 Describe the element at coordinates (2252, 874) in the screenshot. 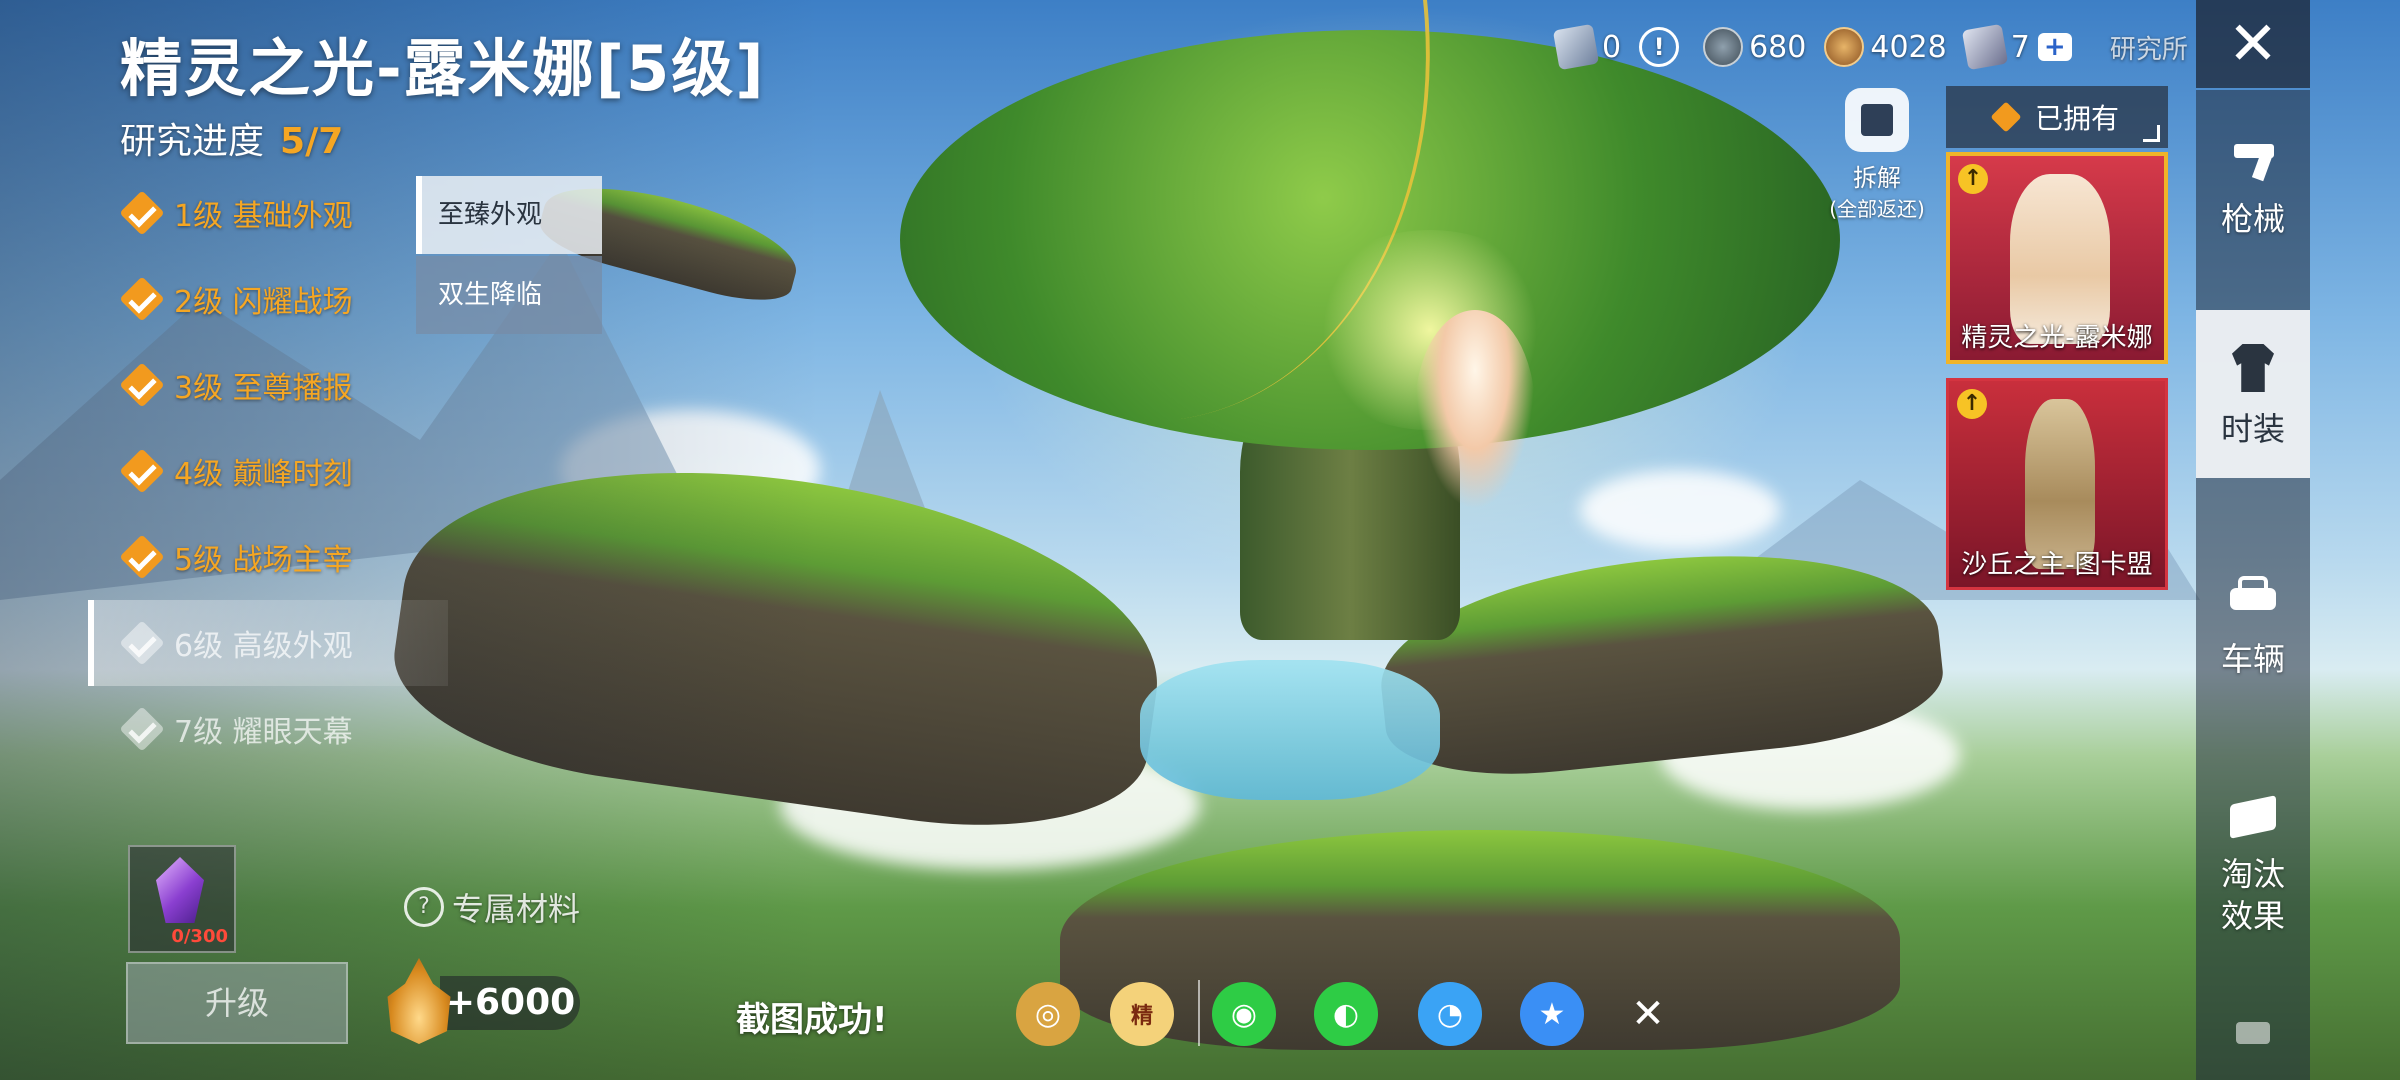

I see `nav-label-line1: 淘汰` at that location.